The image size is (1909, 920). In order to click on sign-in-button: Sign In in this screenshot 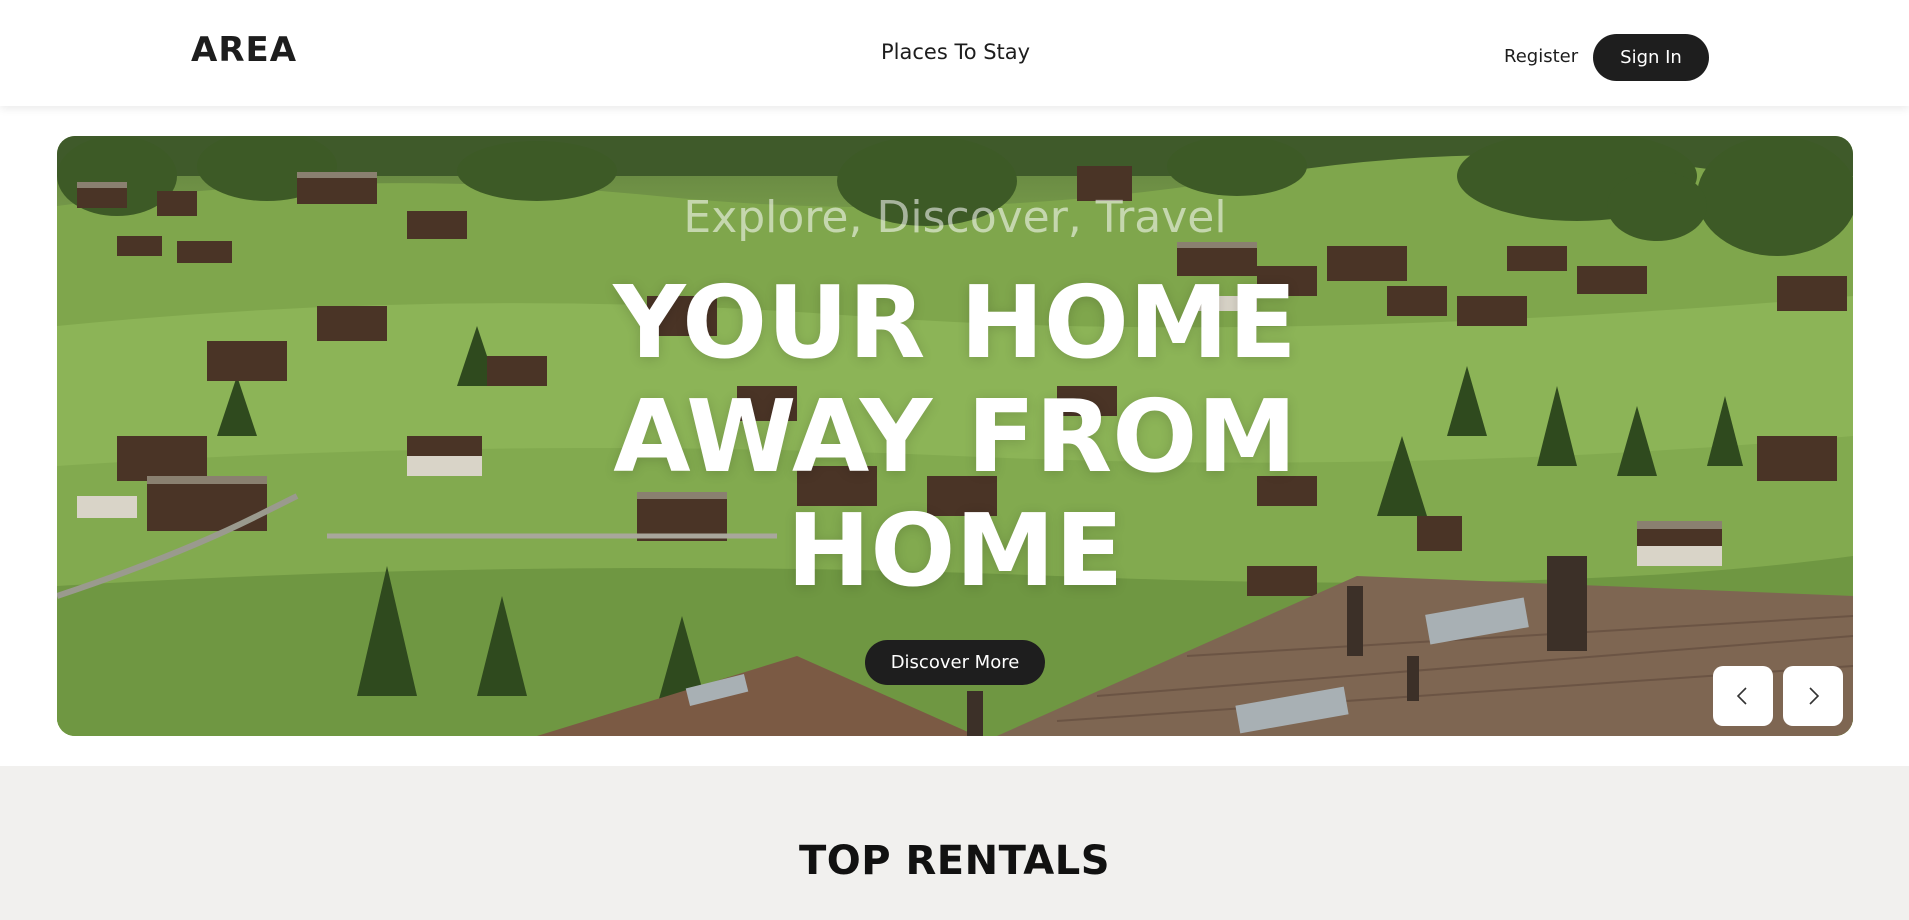, I will do `click(1651, 57)`.